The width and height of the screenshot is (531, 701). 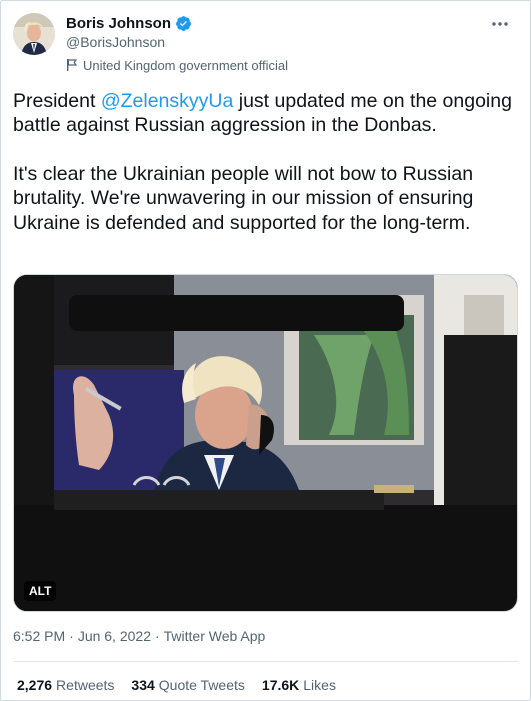 I want to click on name-row: Boris Johnson, so click(x=177, y=23).